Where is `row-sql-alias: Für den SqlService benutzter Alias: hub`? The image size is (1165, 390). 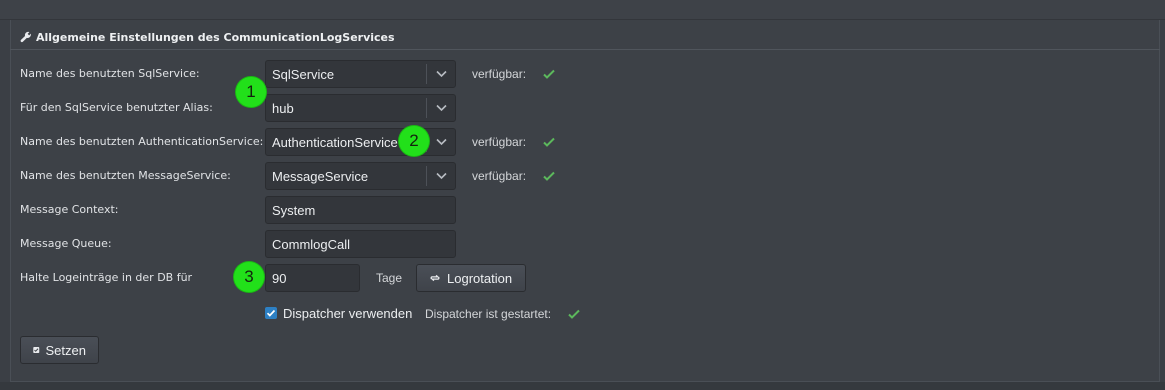
row-sql-alias: Für den SqlService benutzter Alias: hub is located at coordinates (582, 108).